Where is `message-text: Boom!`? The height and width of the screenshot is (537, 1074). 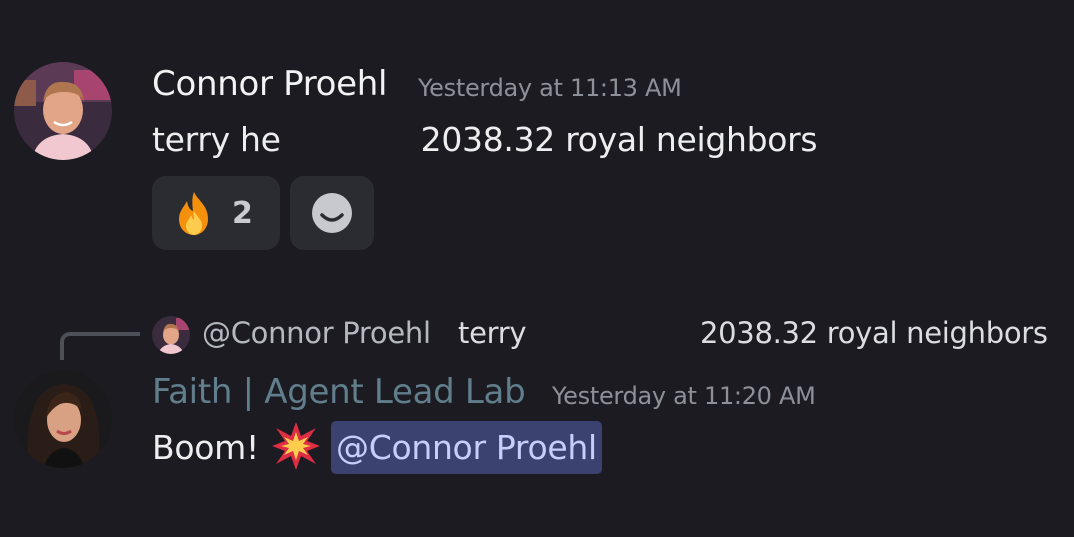
message-text: Boom! is located at coordinates (205, 447).